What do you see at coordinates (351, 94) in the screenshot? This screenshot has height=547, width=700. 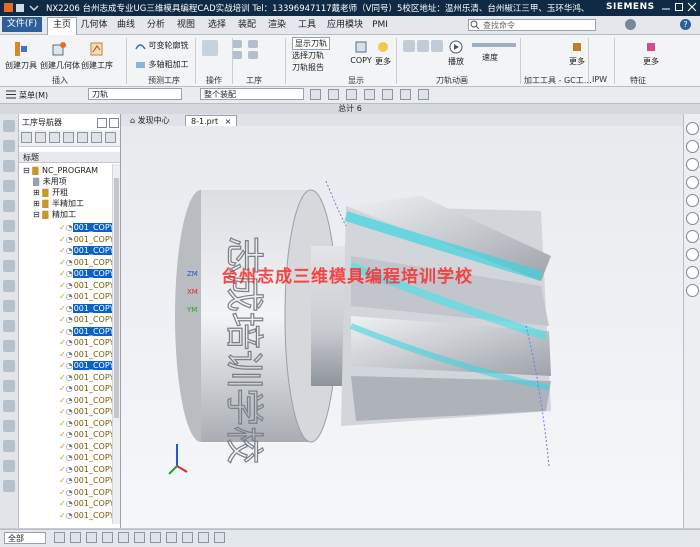 I see `fit-icon` at bounding box center [351, 94].